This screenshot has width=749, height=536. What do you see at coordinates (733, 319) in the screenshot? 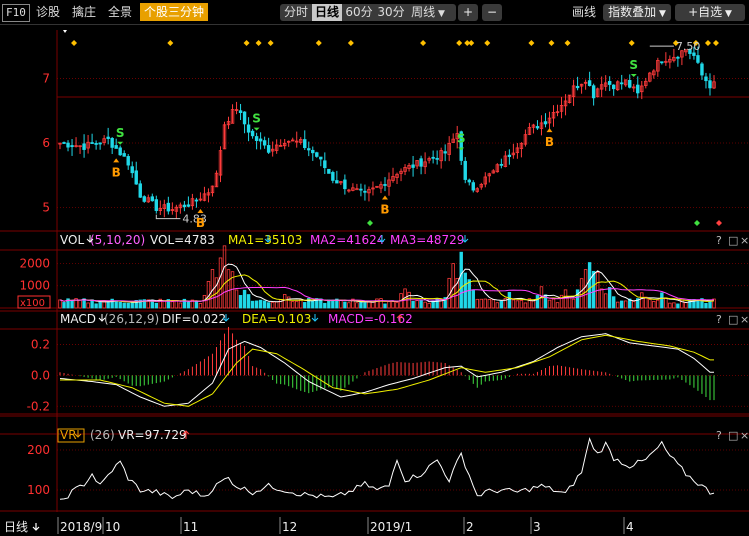
I see `maximize-icon: □` at bounding box center [733, 319].